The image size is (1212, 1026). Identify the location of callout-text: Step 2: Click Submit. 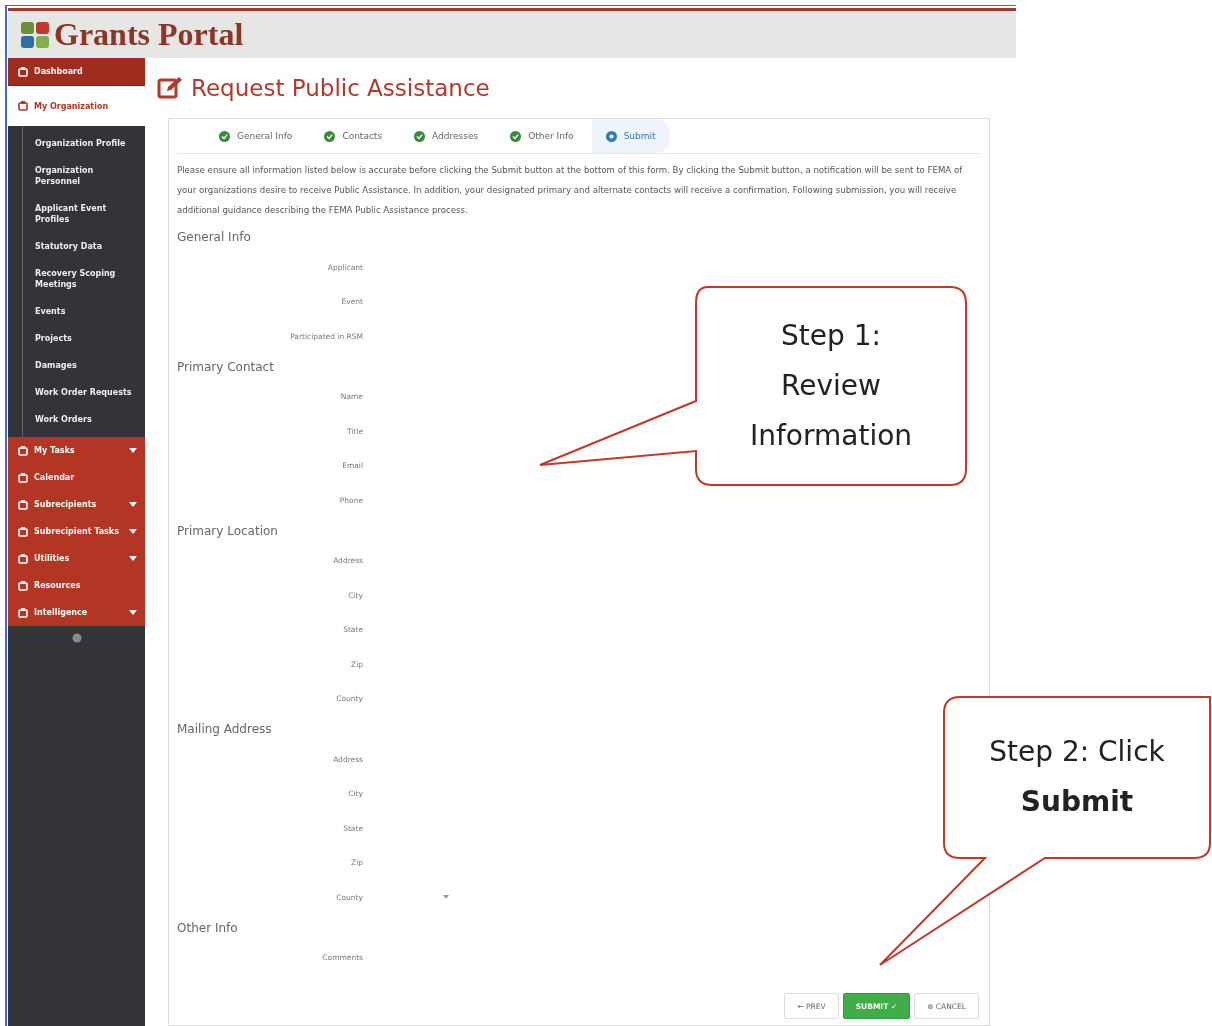
(1077, 777).